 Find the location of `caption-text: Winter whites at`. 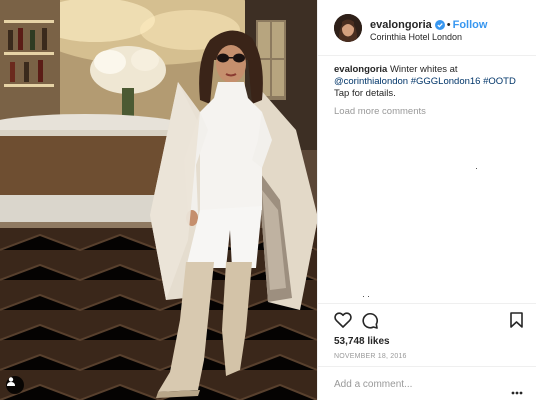

caption-text: Winter whites at is located at coordinates (422, 69).